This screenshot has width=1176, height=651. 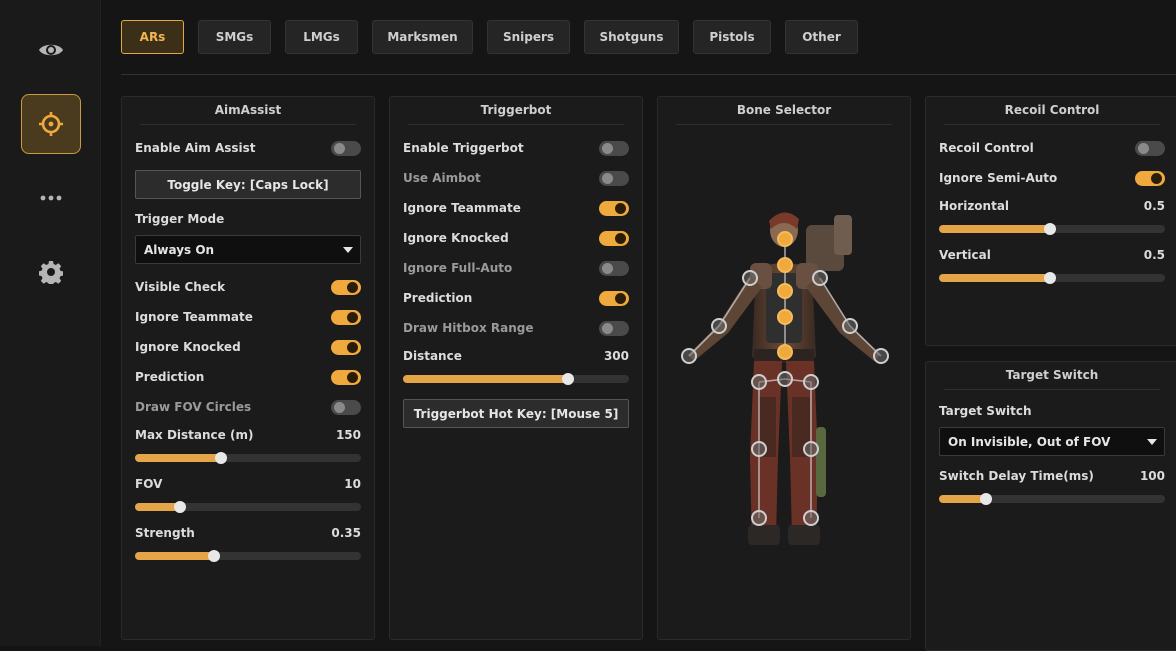 I want to click on tb-ignore-knocked-label: Ignore Knocked, so click(x=456, y=238).